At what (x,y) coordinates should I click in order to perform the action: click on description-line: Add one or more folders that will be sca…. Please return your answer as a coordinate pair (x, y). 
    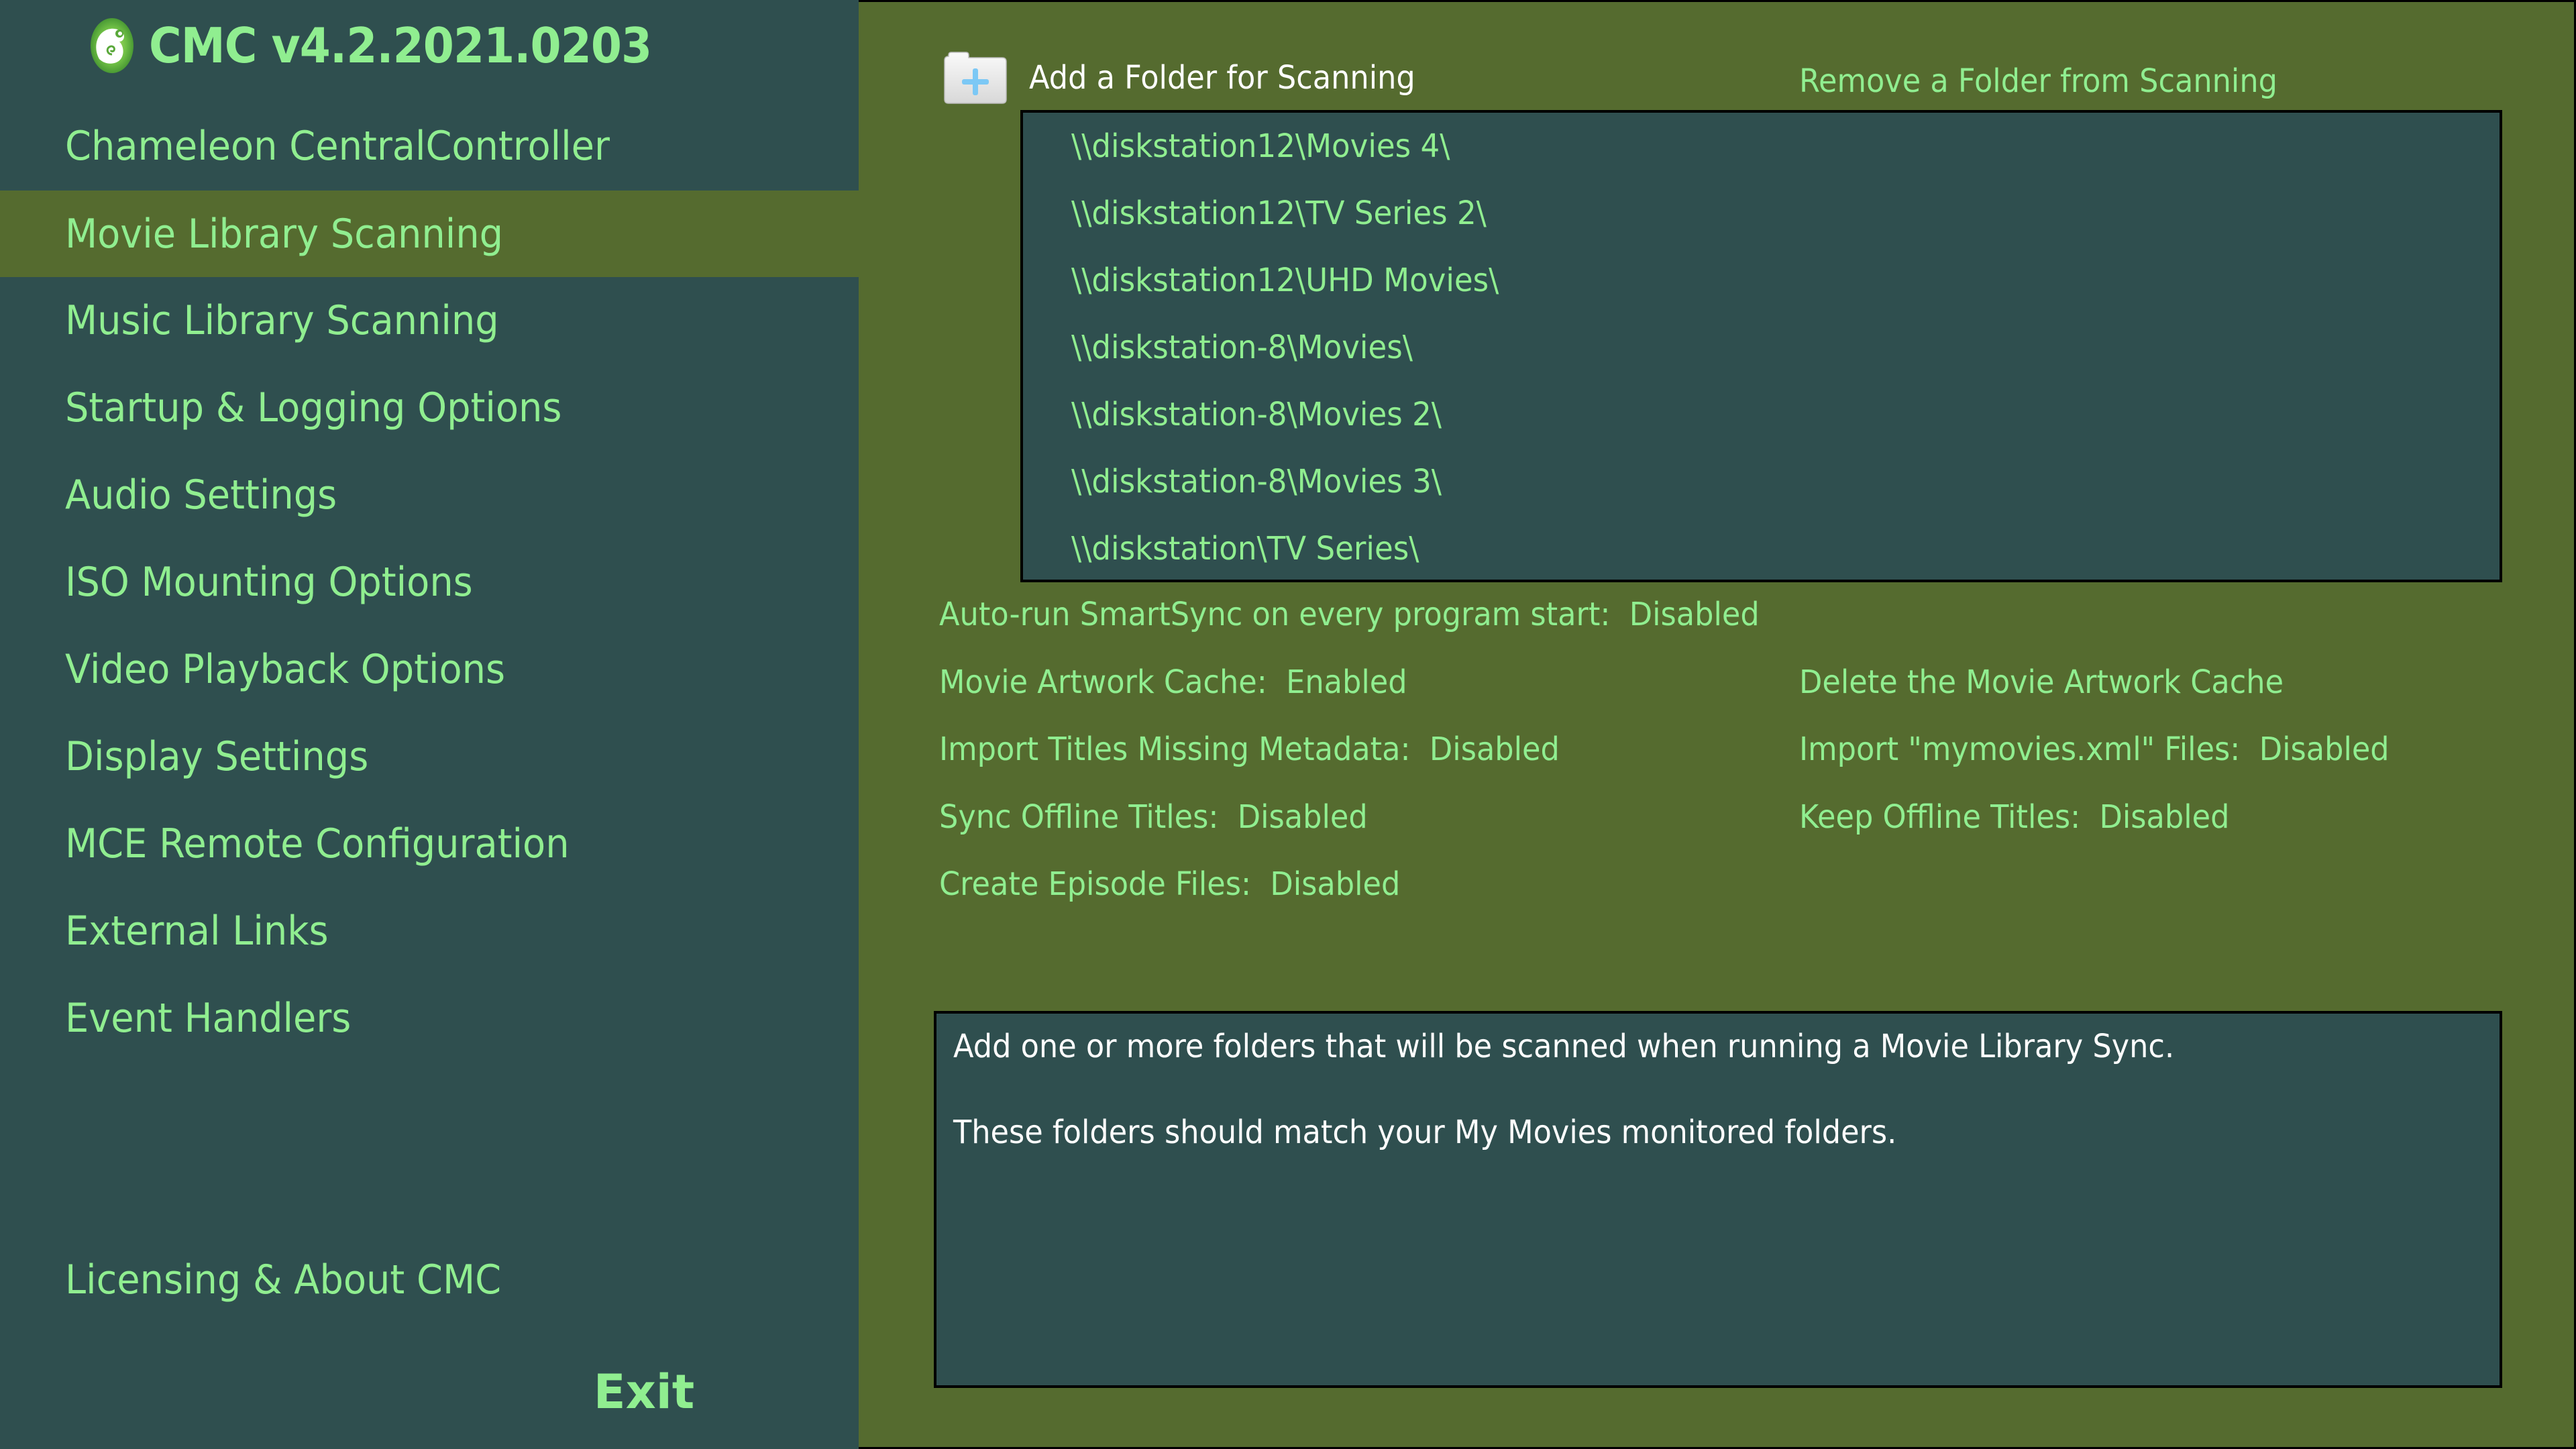
    Looking at the image, I should click on (1564, 1046).